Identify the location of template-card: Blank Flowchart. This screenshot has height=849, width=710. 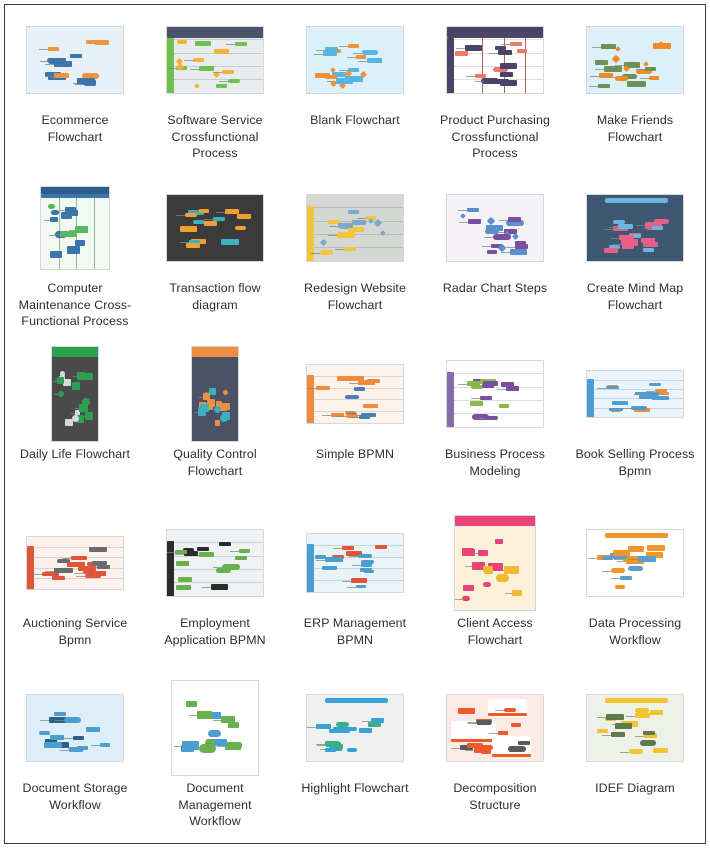
(355, 89).